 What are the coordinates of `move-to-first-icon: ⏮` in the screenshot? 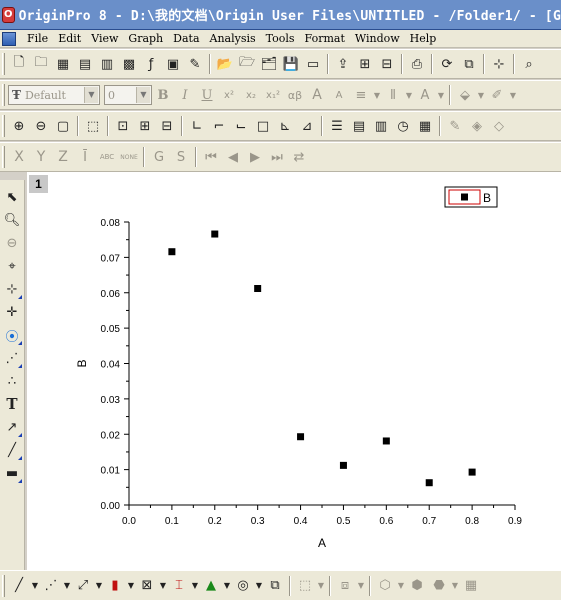 It's located at (211, 157).